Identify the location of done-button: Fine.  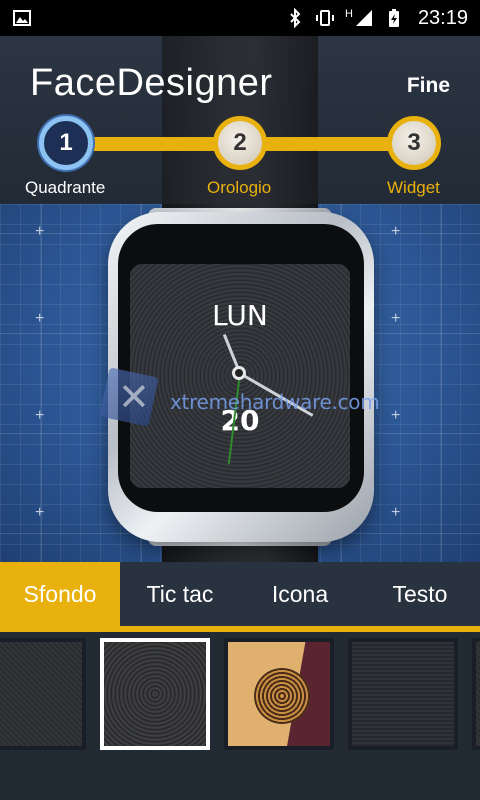
(428, 86).